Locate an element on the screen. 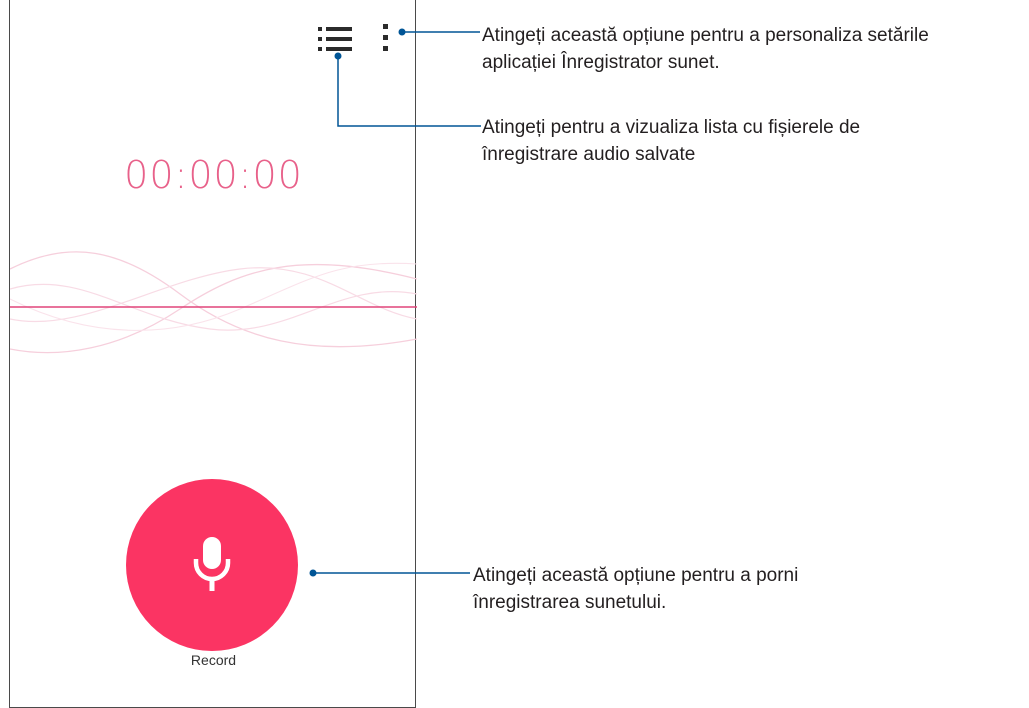 This screenshot has height=708, width=1029. callout-line: aplicației Înregistrator sunet. is located at coordinates (601, 62).